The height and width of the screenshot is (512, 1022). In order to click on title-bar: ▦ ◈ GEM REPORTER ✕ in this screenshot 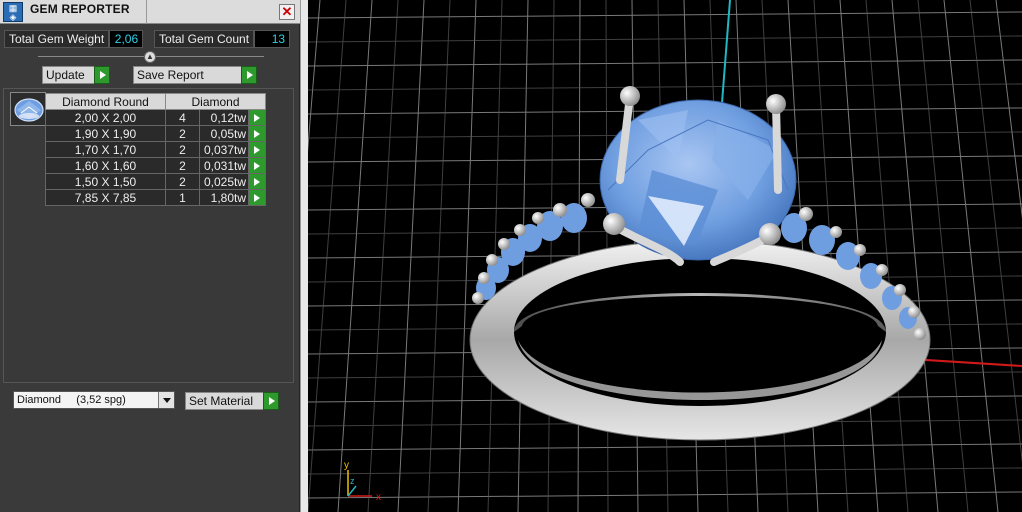, I will do `click(150, 12)`.